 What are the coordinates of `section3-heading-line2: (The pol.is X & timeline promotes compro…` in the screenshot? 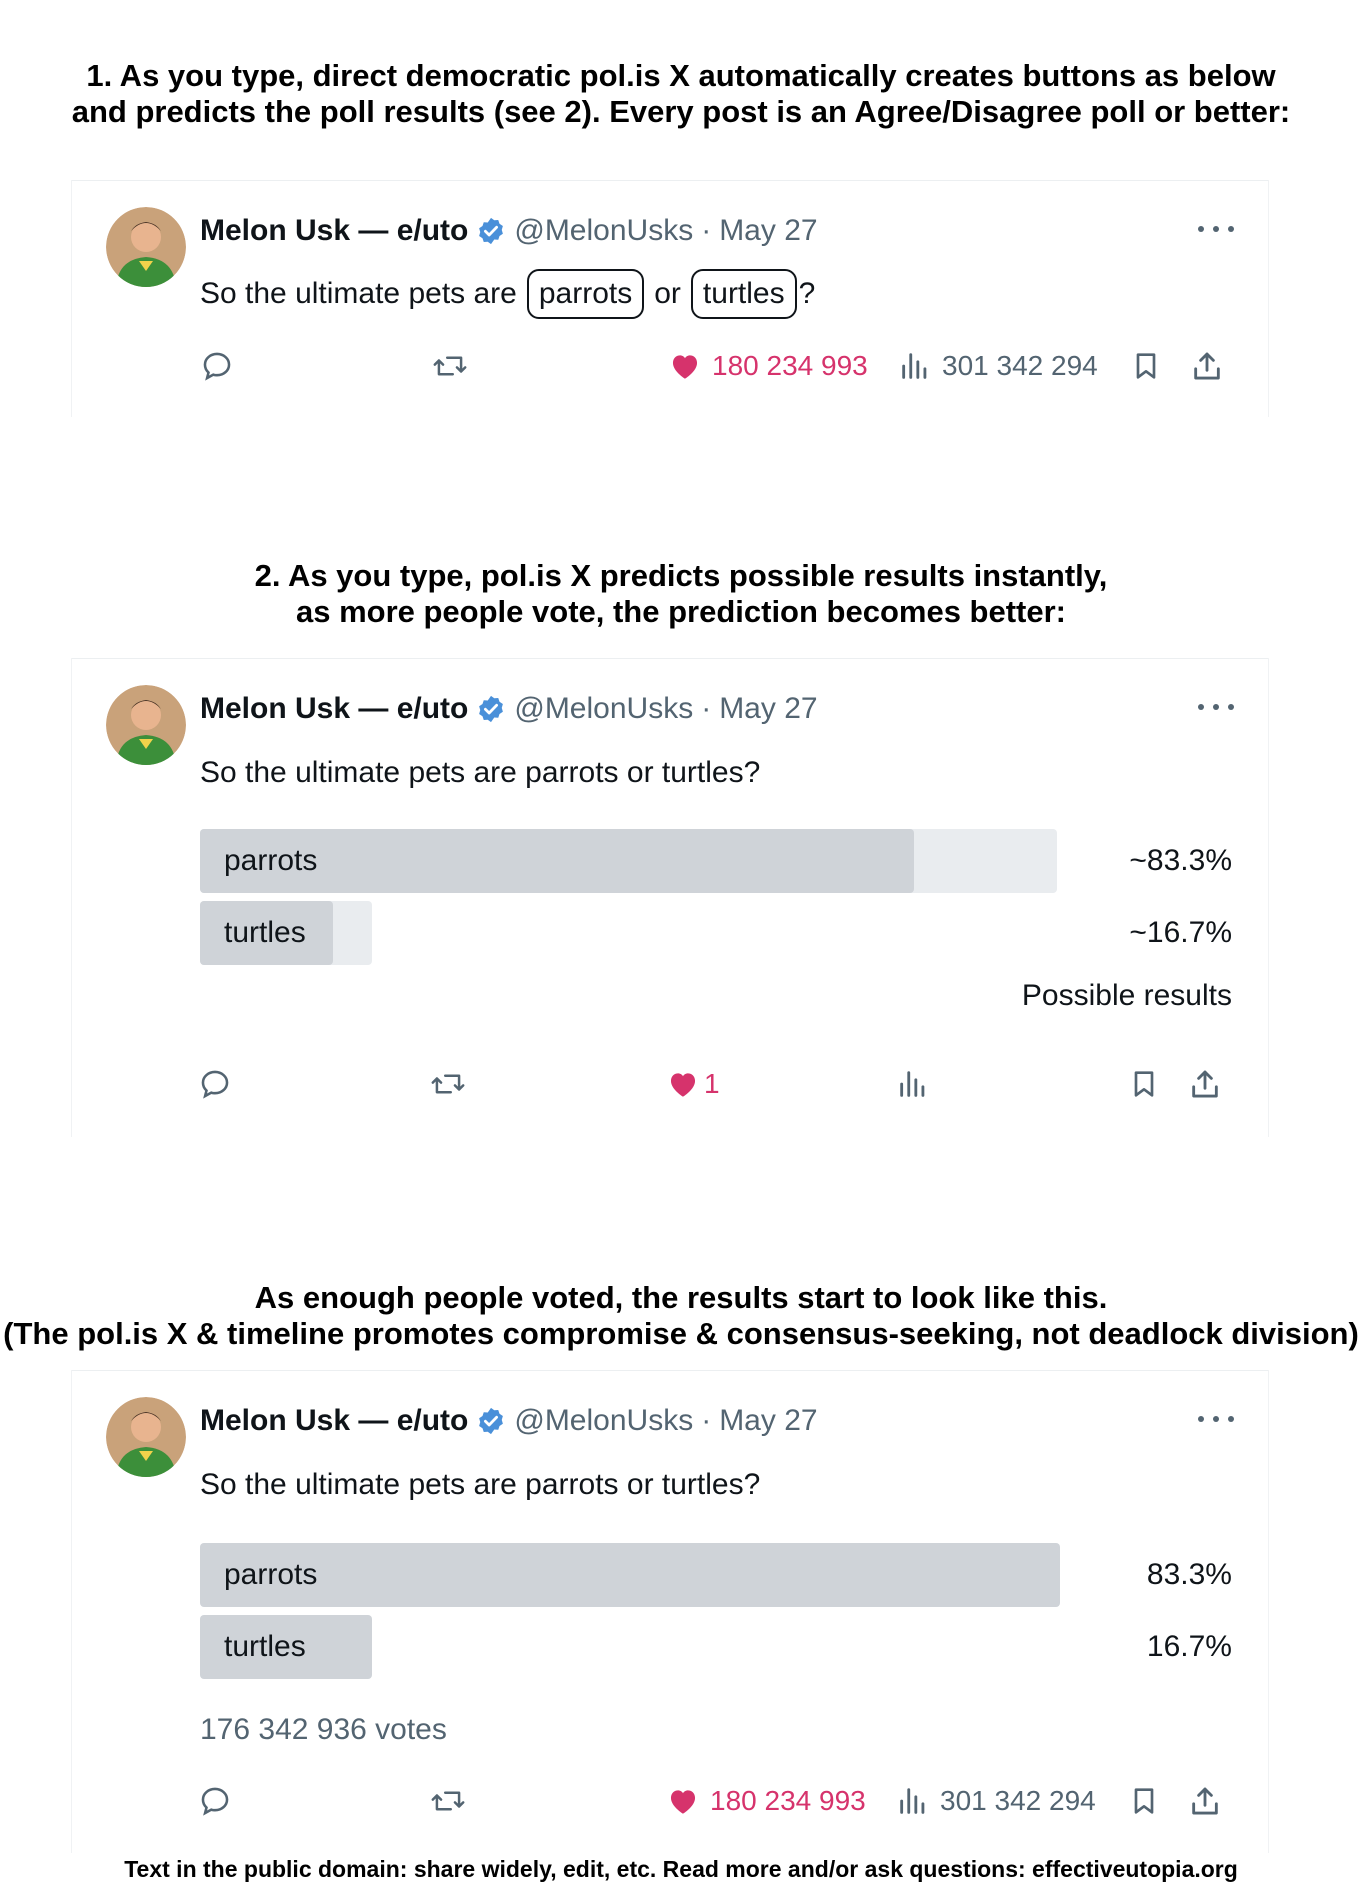 It's located at (681, 1333).